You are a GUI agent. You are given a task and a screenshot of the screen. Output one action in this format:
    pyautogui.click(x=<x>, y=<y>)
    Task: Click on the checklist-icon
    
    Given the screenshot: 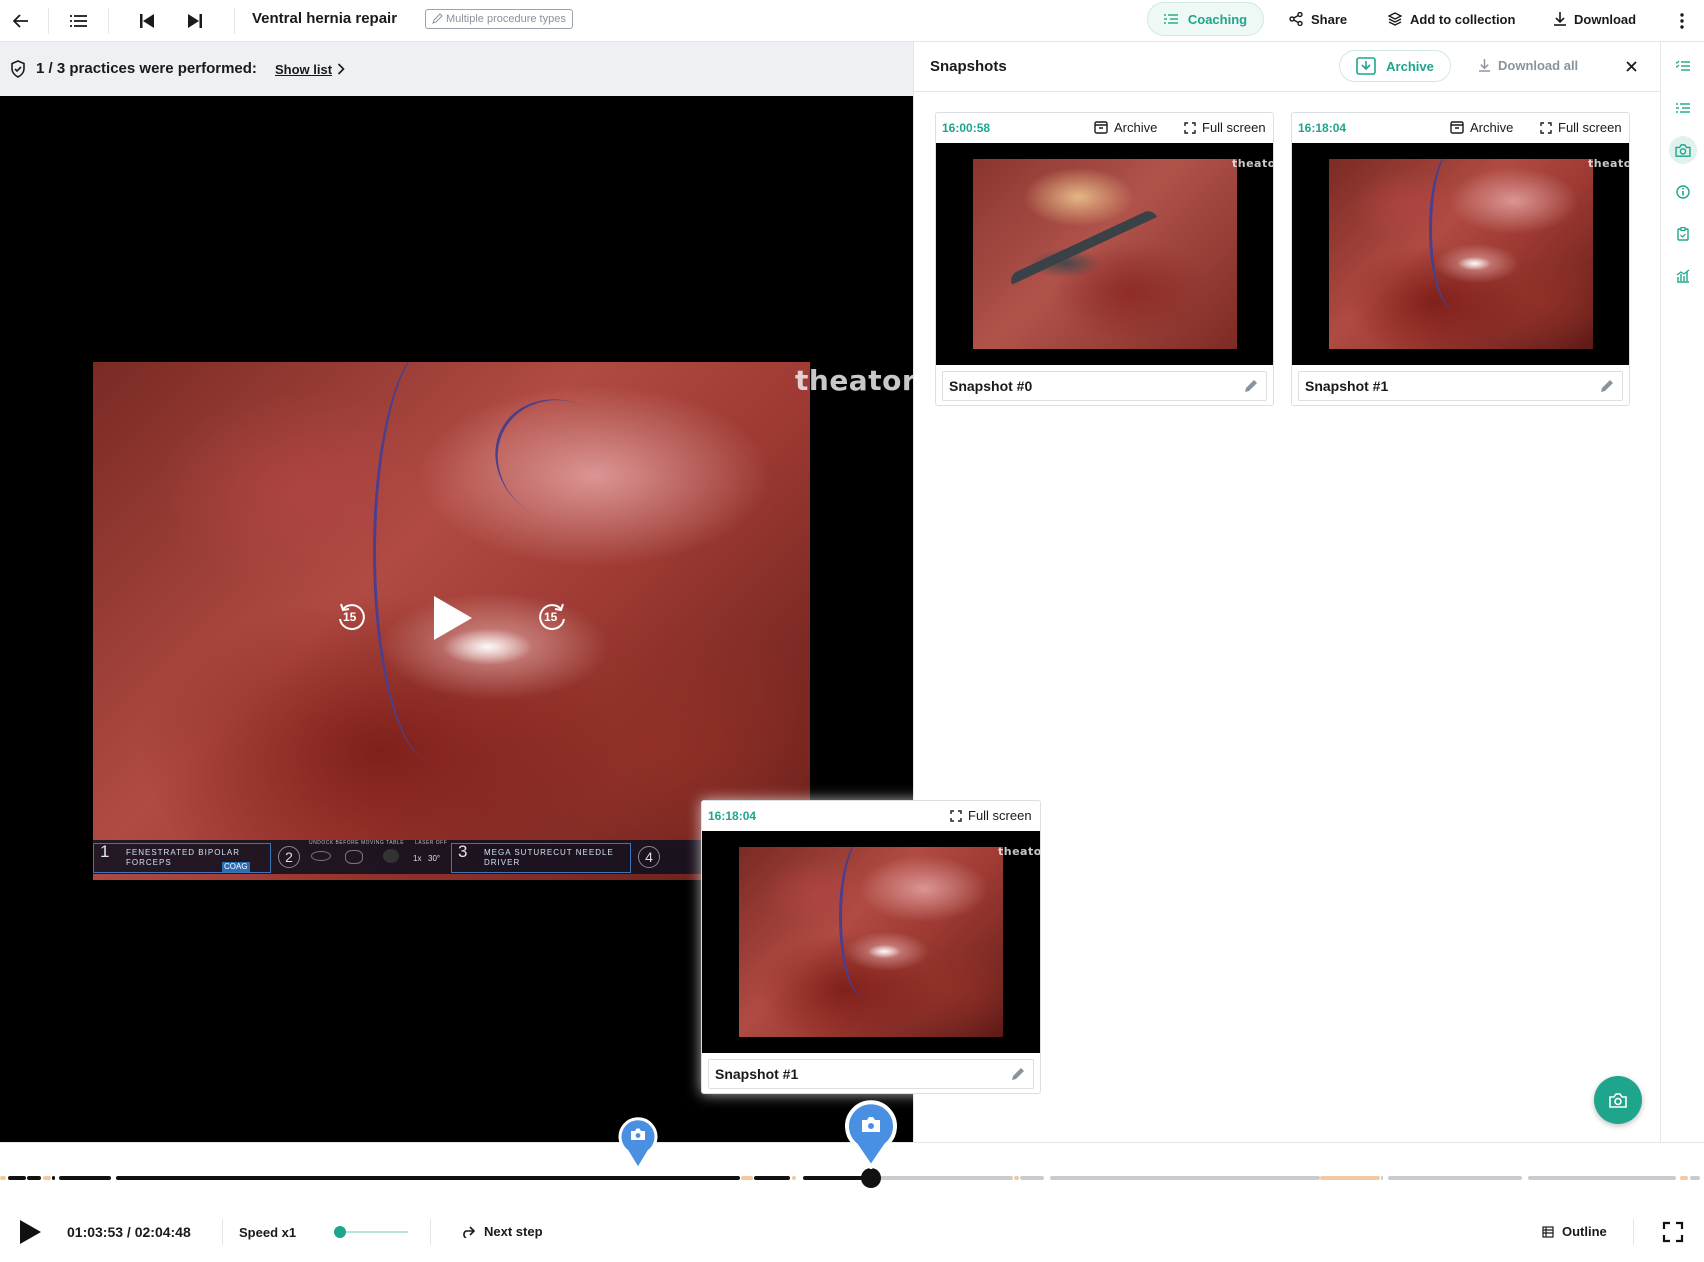 What is the action you would take?
    pyautogui.click(x=1683, y=66)
    